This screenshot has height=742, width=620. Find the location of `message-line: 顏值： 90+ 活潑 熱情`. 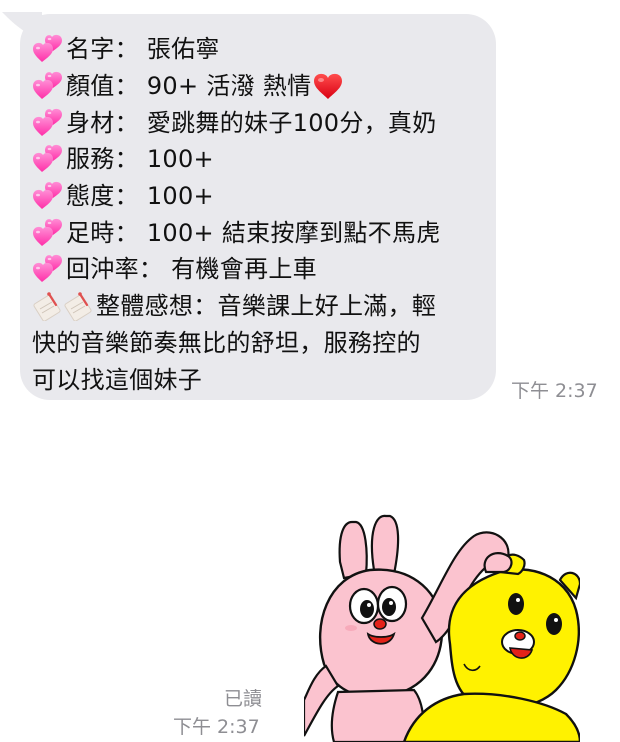

message-line: 顏值： 90+ 活潑 熱情 is located at coordinates (259, 86).